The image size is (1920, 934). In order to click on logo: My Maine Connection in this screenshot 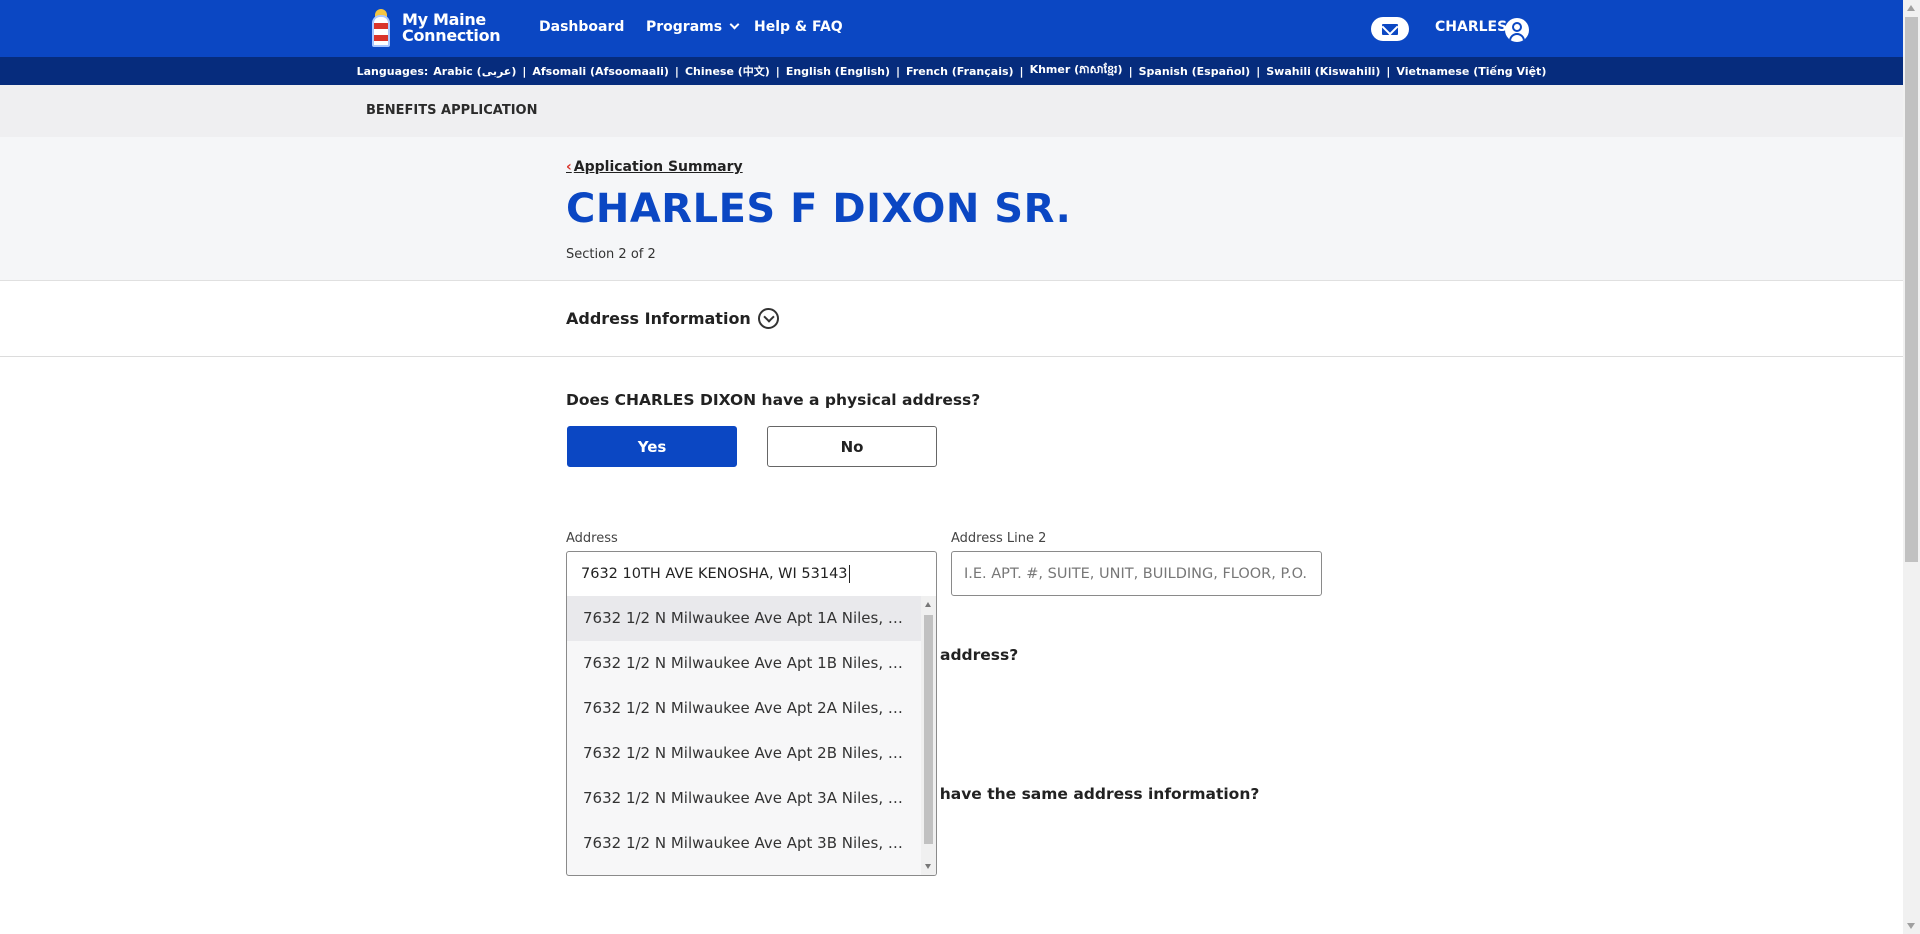, I will do `click(433, 28)`.